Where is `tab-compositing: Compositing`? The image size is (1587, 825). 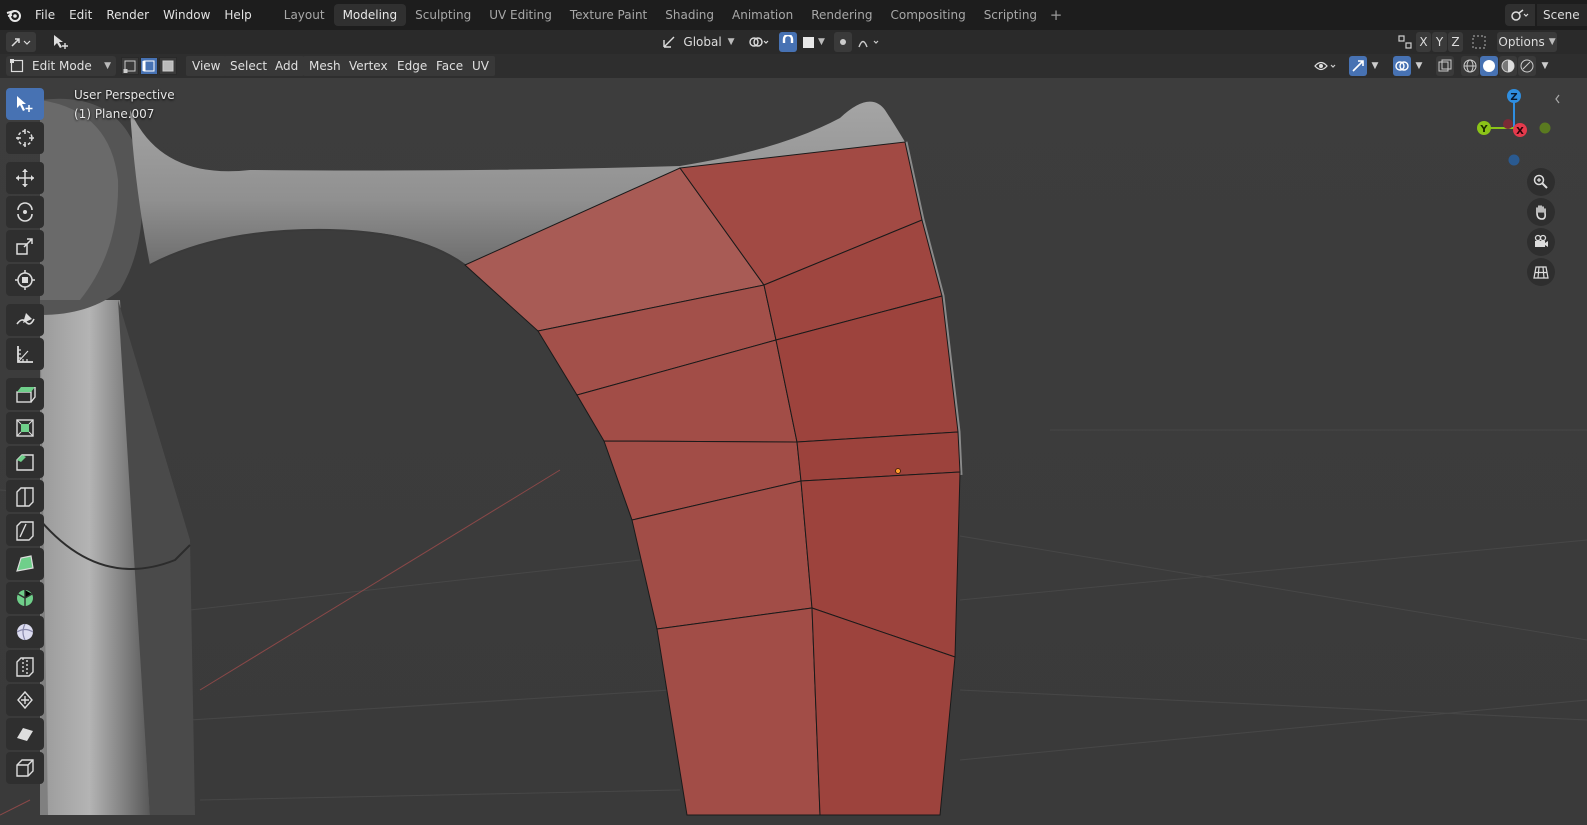
tab-compositing: Compositing is located at coordinates (927, 15).